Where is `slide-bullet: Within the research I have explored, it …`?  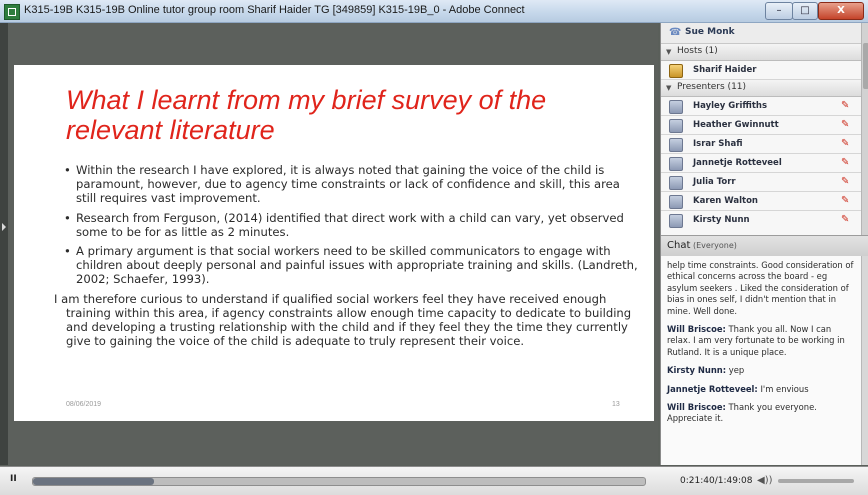
slide-bullet: Within the research I have explored, it … is located at coordinates (352, 184).